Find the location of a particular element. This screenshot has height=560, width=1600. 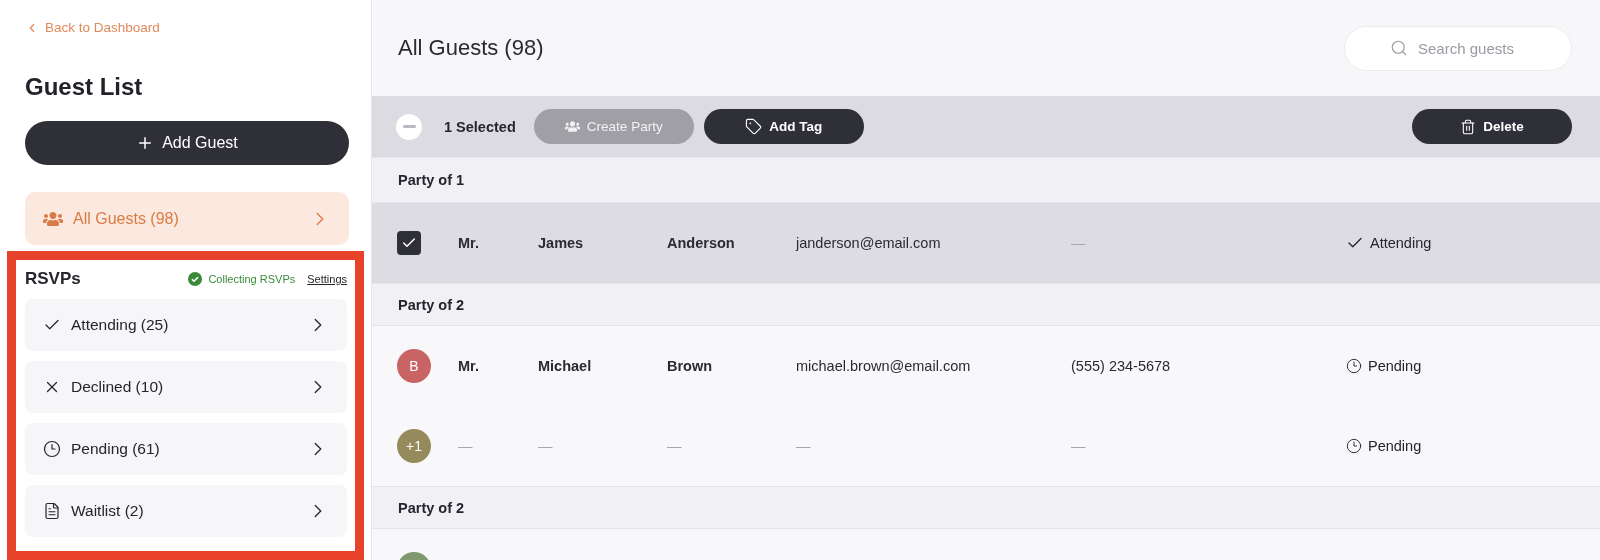

rsvp-item: Waitlist (2) is located at coordinates (186, 511).